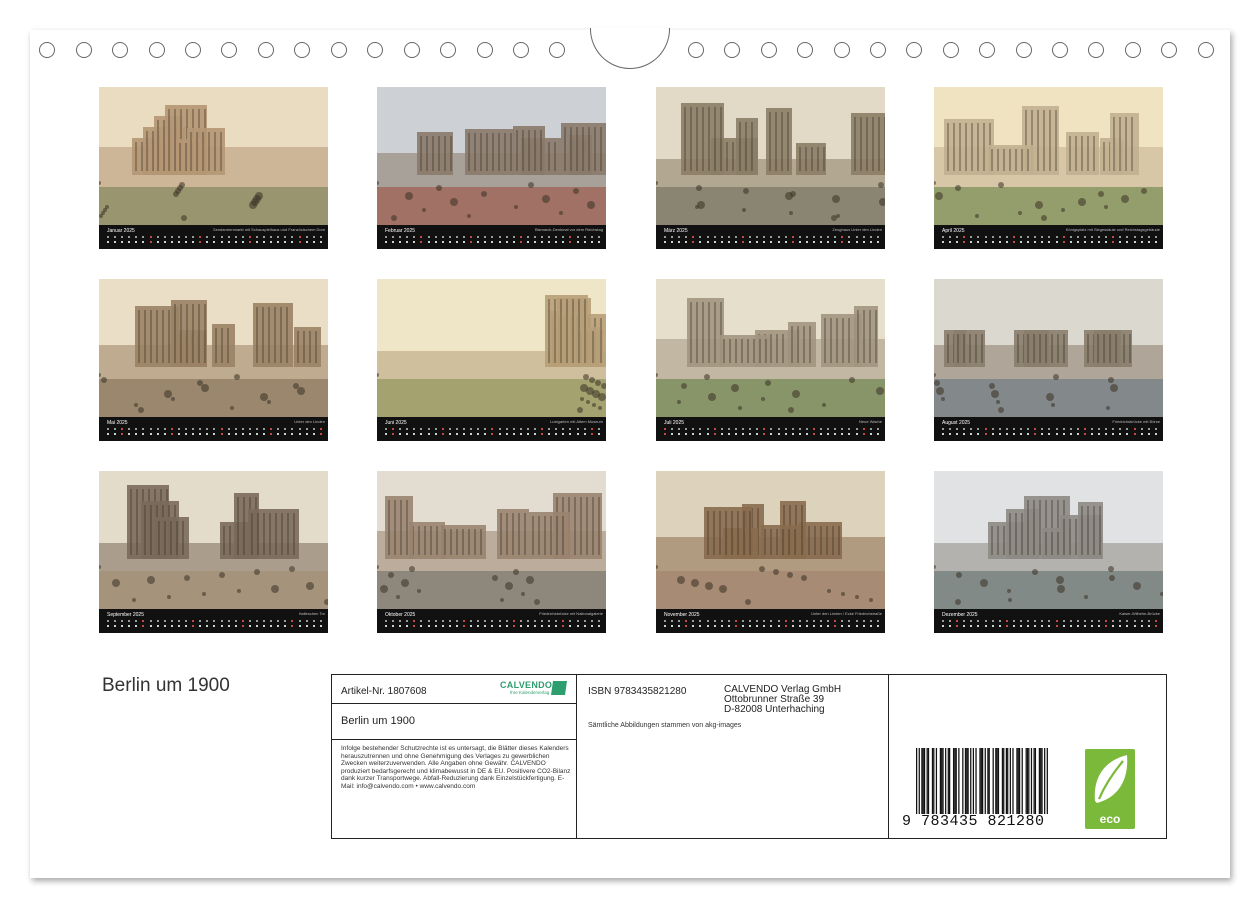  I want to click on calvendo-logo-text: CALVENDO, so click(526, 685).